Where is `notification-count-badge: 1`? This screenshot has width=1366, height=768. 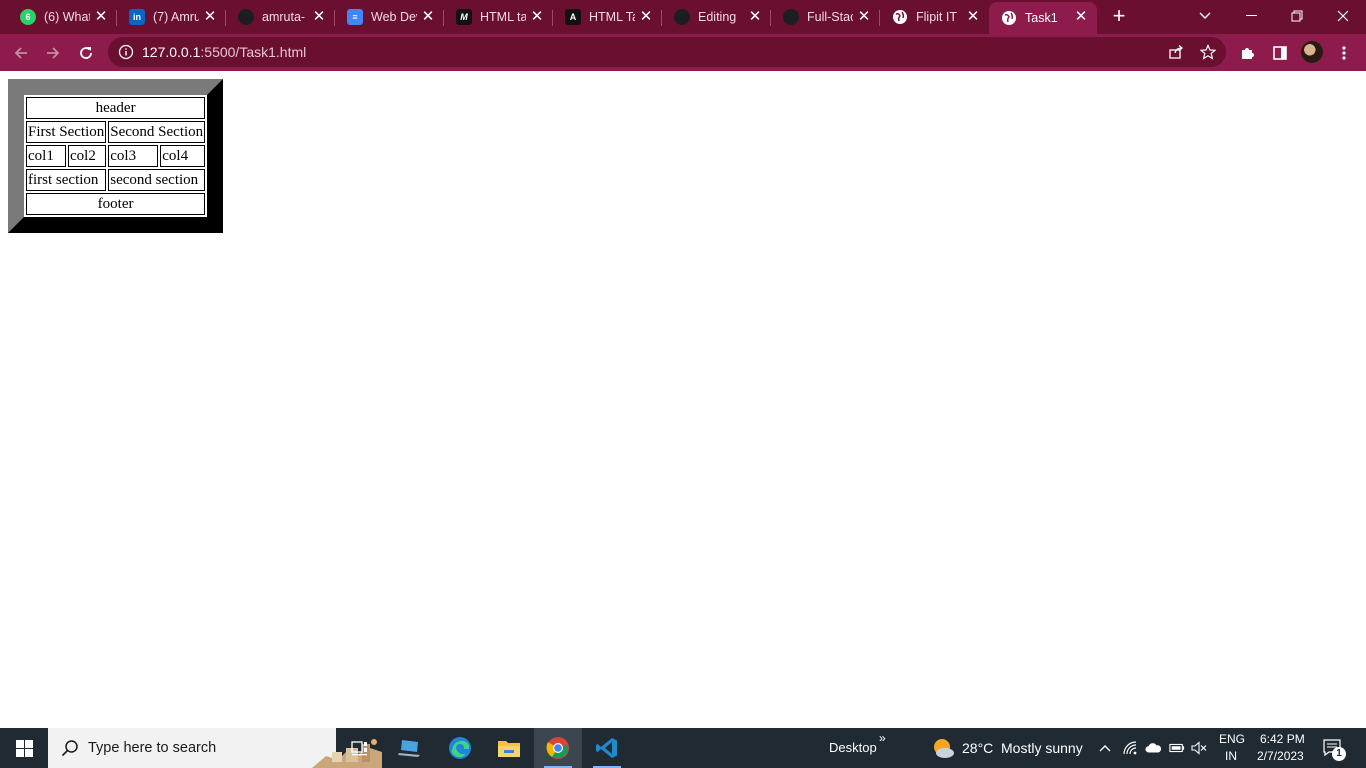
notification-count-badge: 1 is located at coordinates (1339, 754).